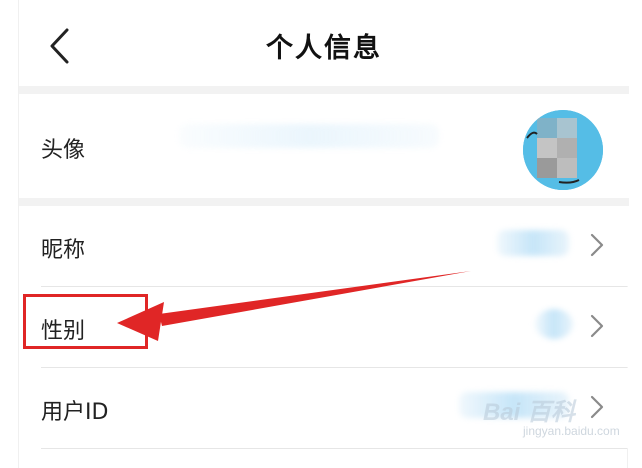 The height and width of the screenshot is (468, 642). I want to click on row-user-id-label: 用户ID, so click(75, 412).